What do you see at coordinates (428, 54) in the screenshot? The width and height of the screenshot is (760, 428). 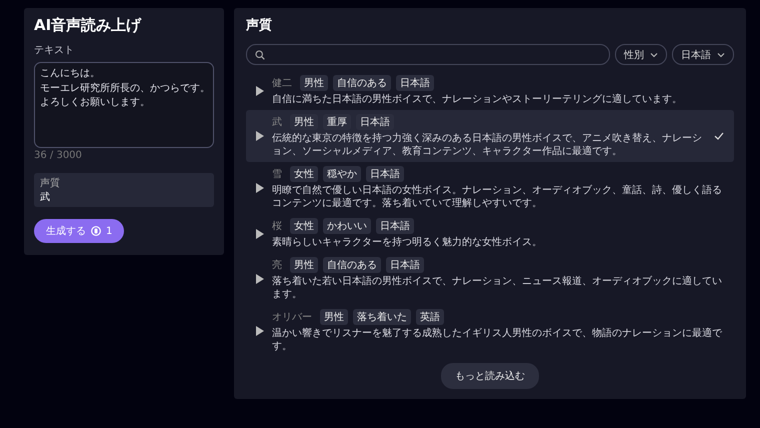 I see `search-field` at bounding box center [428, 54].